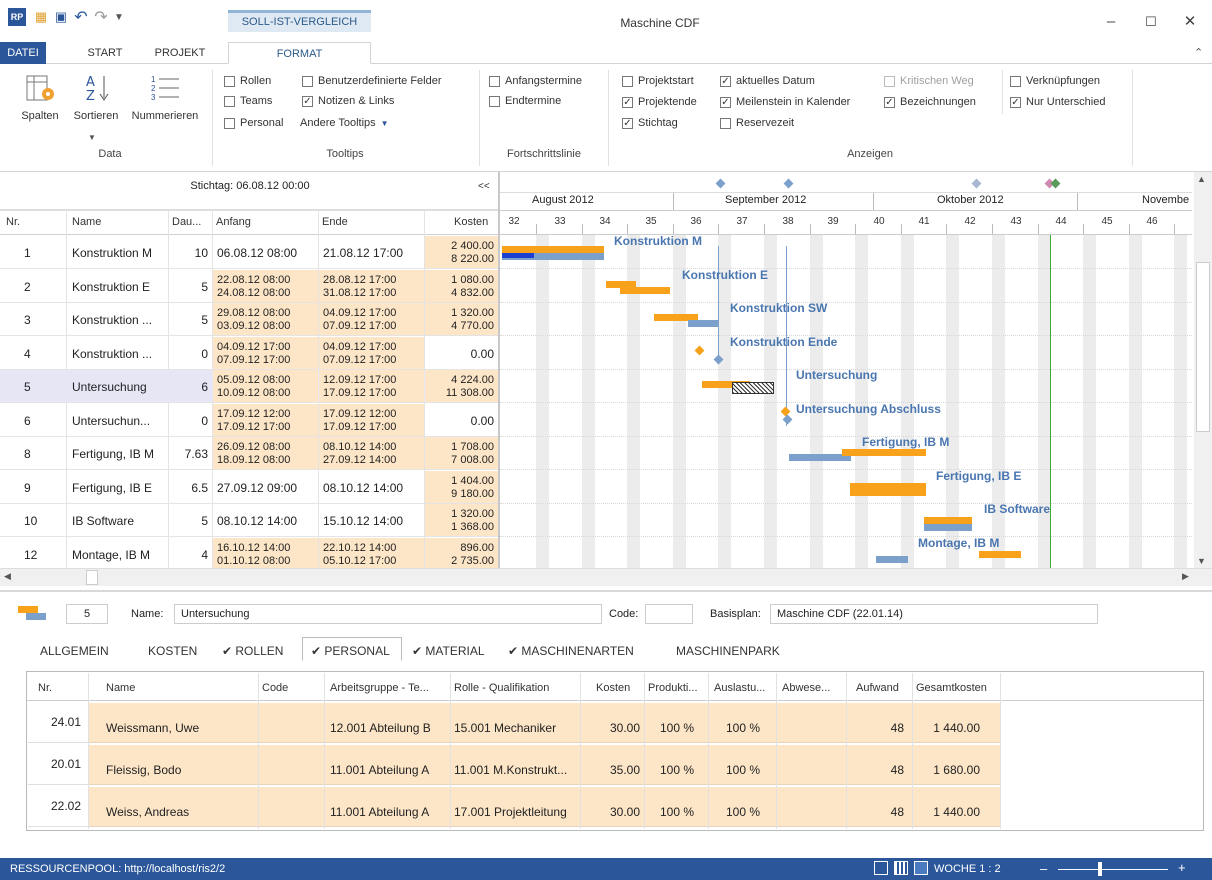 The height and width of the screenshot is (880, 1212). What do you see at coordinates (1111, 22) in the screenshot?
I see `minimize-icon: –` at bounding box center [1111, 22].